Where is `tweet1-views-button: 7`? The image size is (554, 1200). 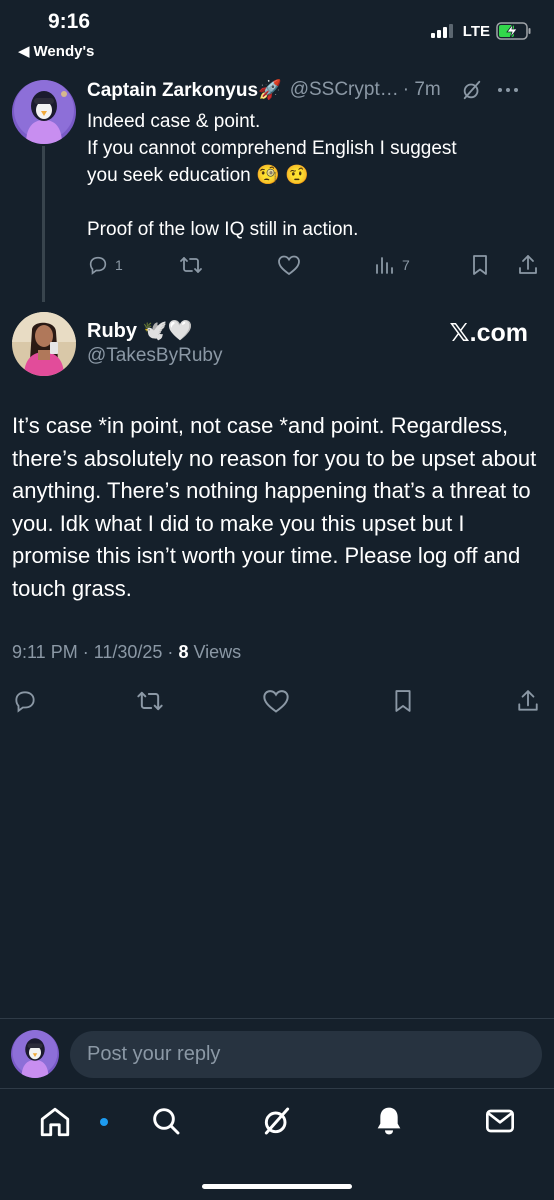 tweet1-views-button: 7 is located at coordinates (392, 265).